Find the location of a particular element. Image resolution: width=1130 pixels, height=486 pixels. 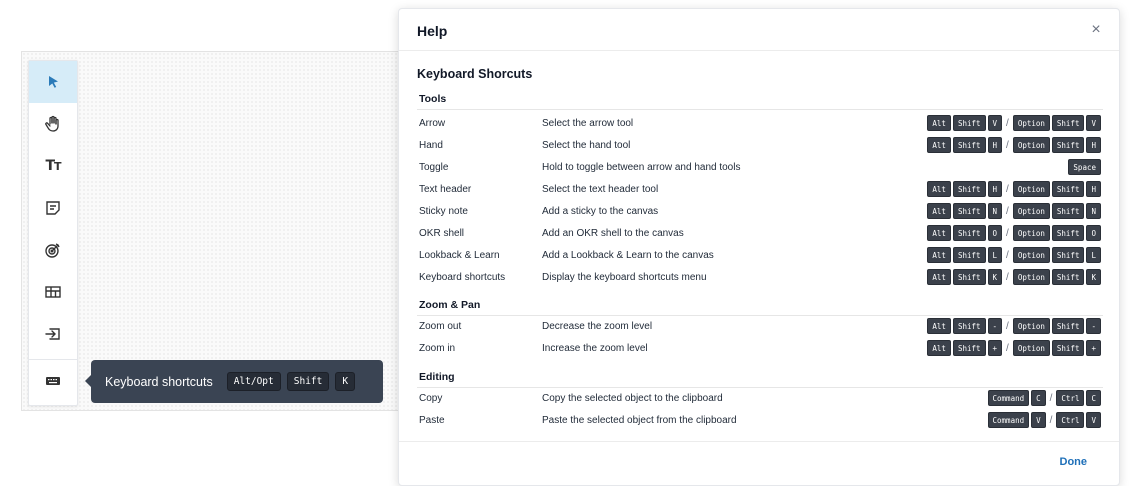

shortcut-name: Copy is located at coordinates (431, 398).